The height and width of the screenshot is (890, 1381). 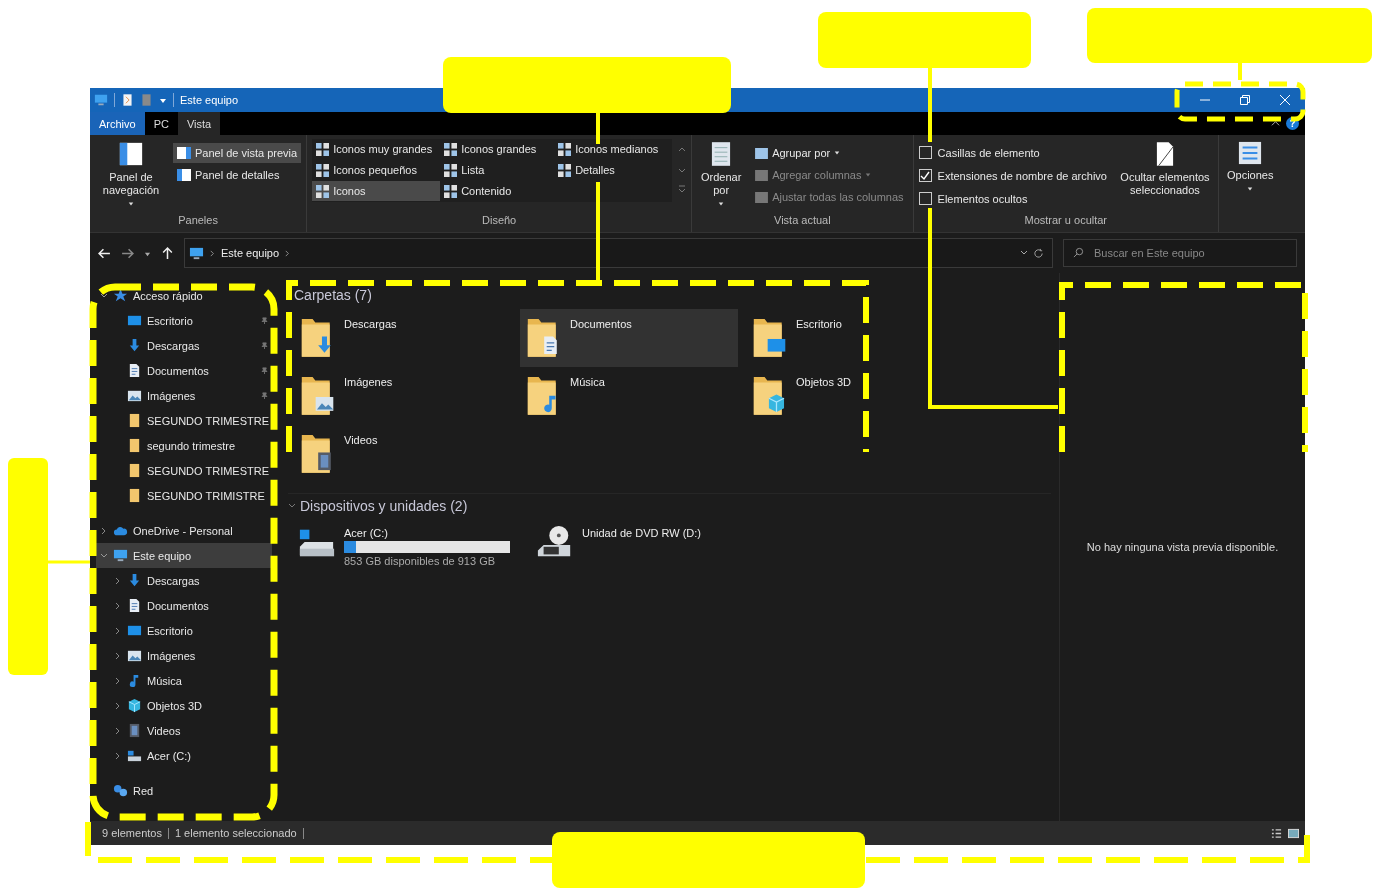 I want to click on nav-item: Acer (C:), so click(x=184, y=755).